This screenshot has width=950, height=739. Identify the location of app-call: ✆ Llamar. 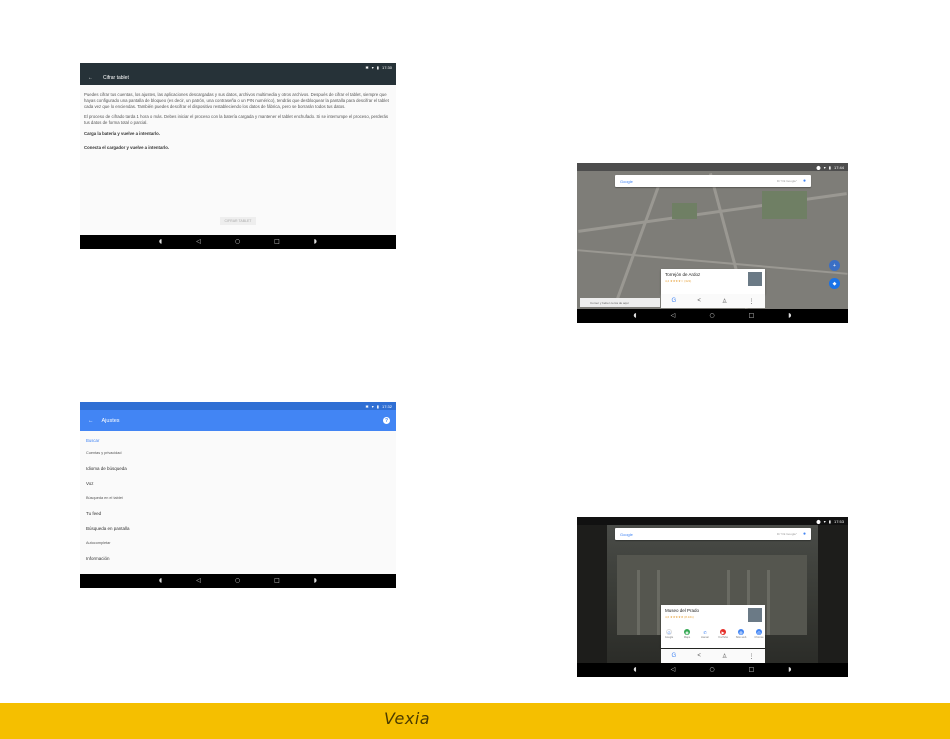
(705, 634).